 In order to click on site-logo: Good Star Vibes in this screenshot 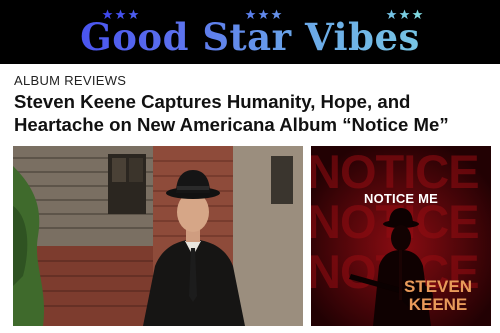, I will do `click(250, 37)`.